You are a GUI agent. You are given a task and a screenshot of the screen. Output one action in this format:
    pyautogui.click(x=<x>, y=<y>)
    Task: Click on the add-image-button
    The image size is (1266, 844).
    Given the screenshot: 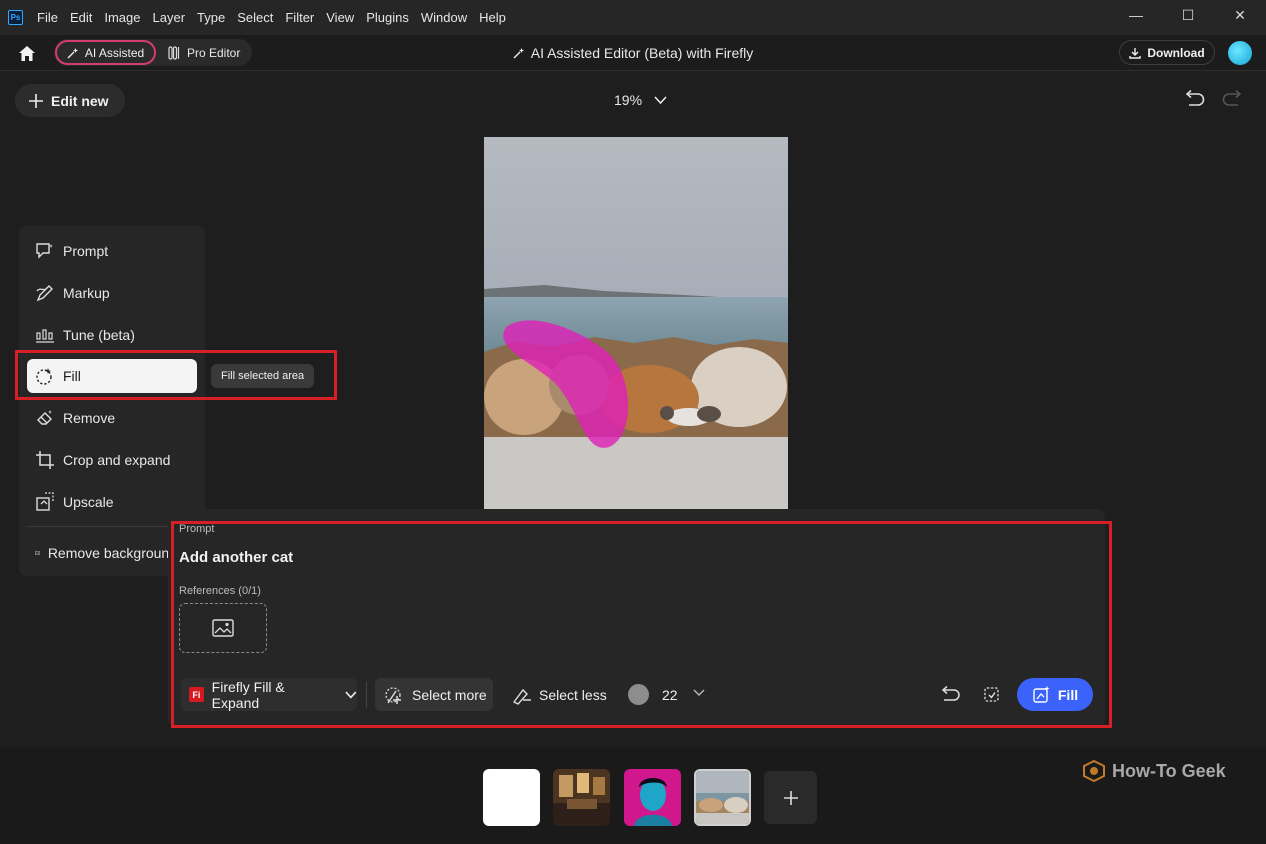 What is the action you would take?
    pyautogui.click(x=790, y=797)
    